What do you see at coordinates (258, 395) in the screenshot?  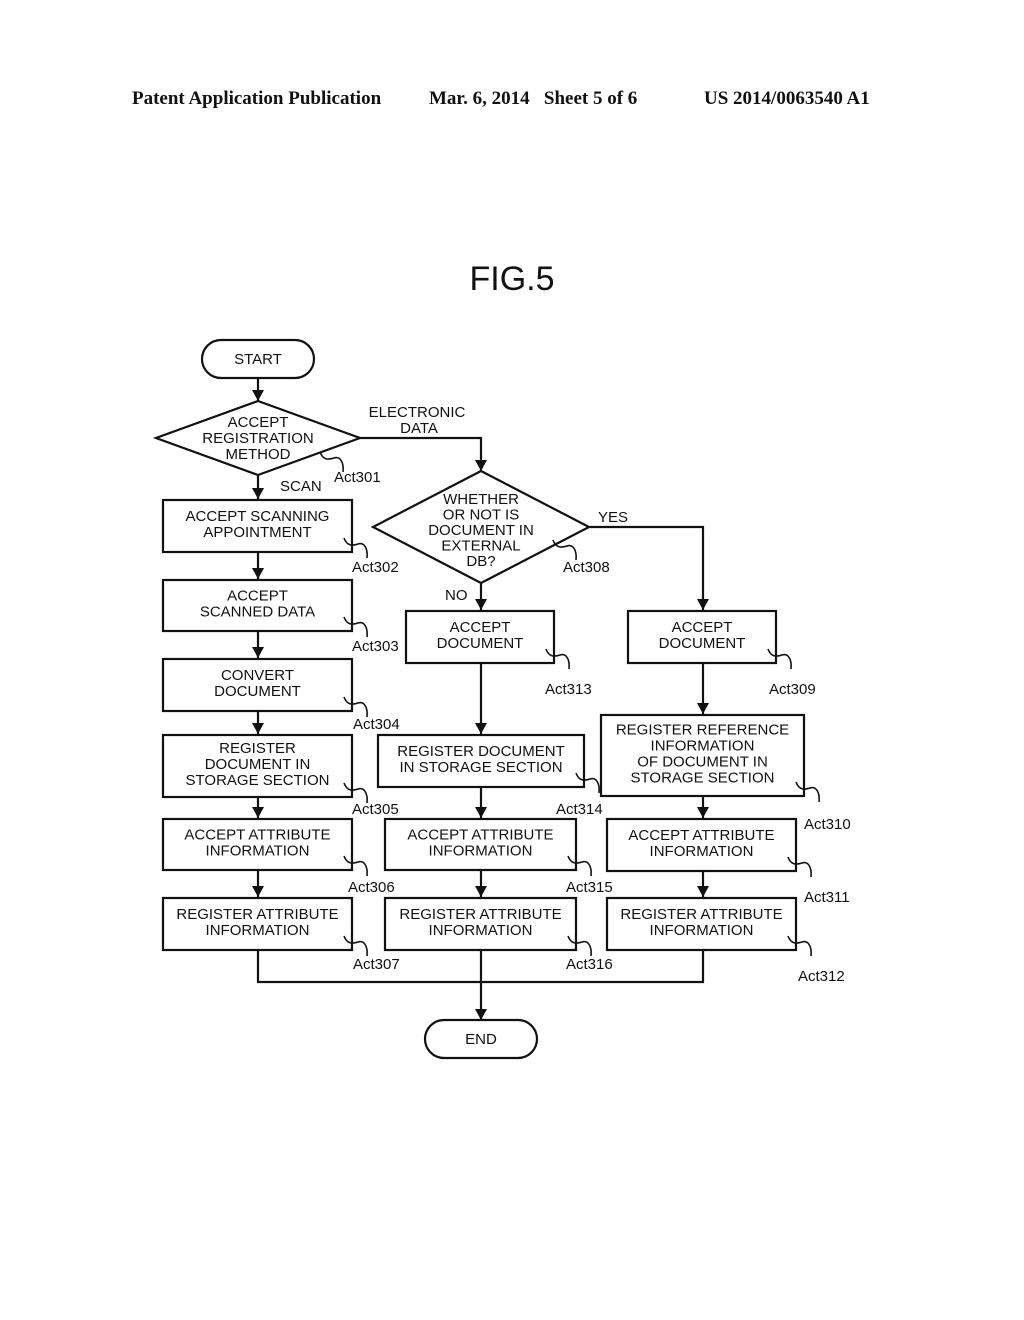 I see `edge-start-to-act301-arrowhead` at bounding box center [258, 395].